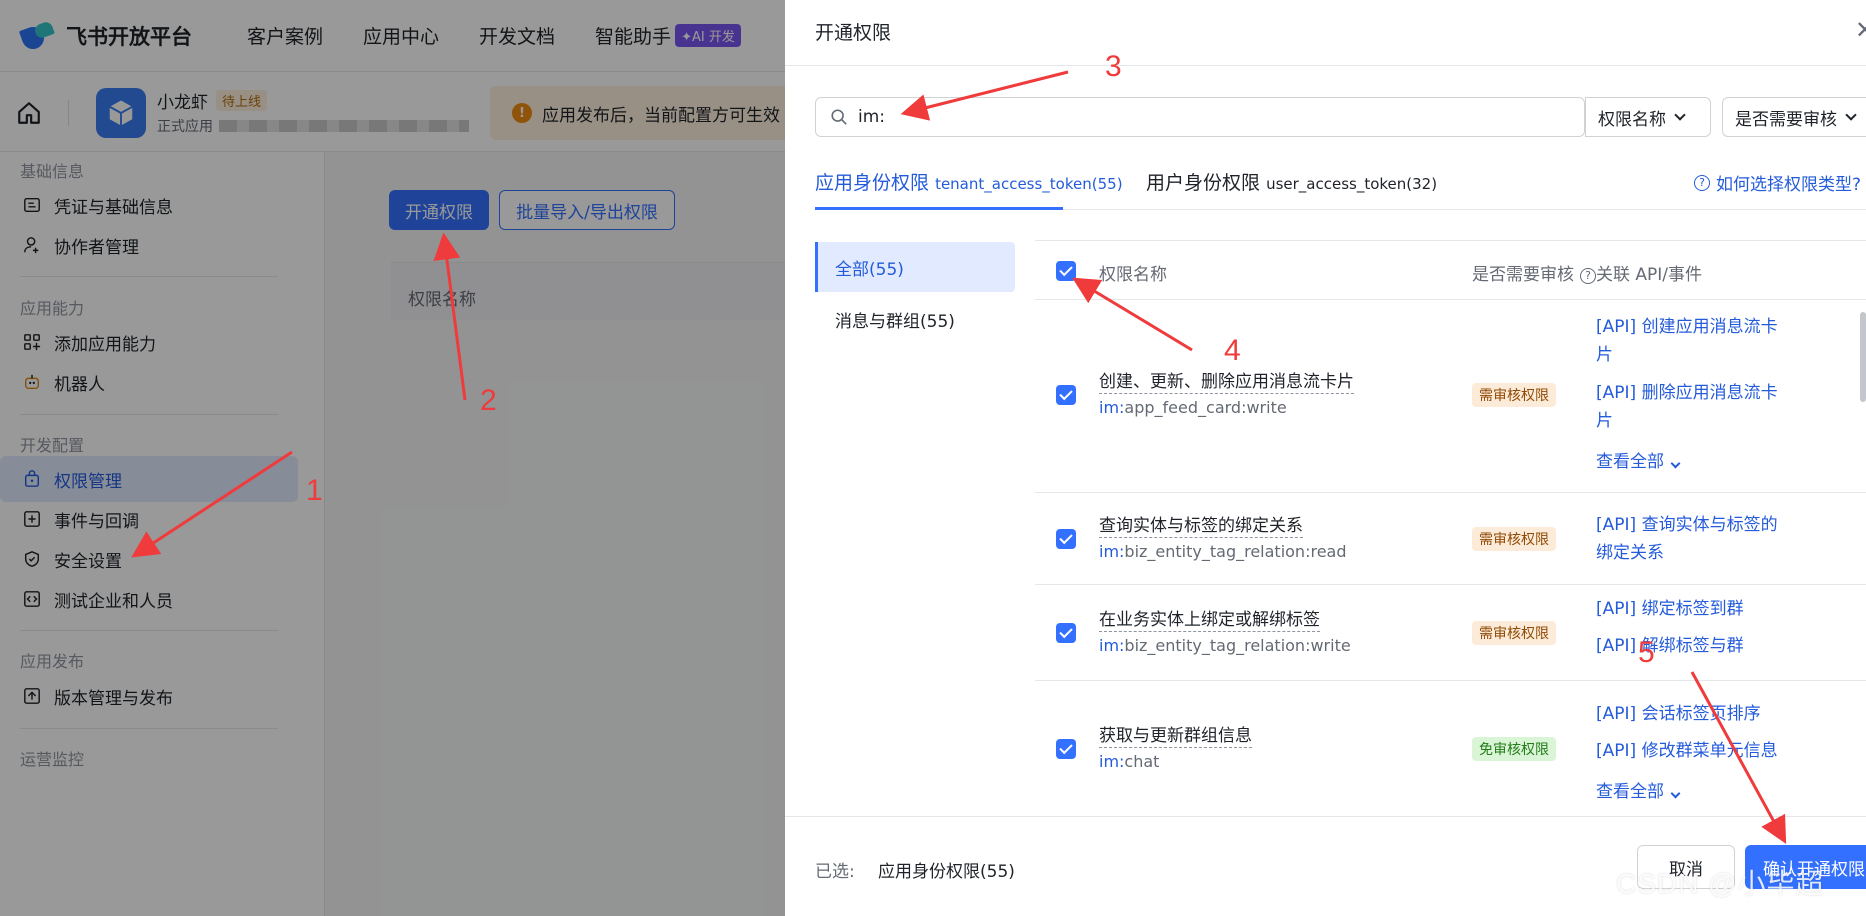 The height and width of the screenshot is (916, 1866). What do you see at coordinates (946, 872) in the screenshot?
I see `selected-value: 应用身份权限(55)` at bounding box center [946, 872].